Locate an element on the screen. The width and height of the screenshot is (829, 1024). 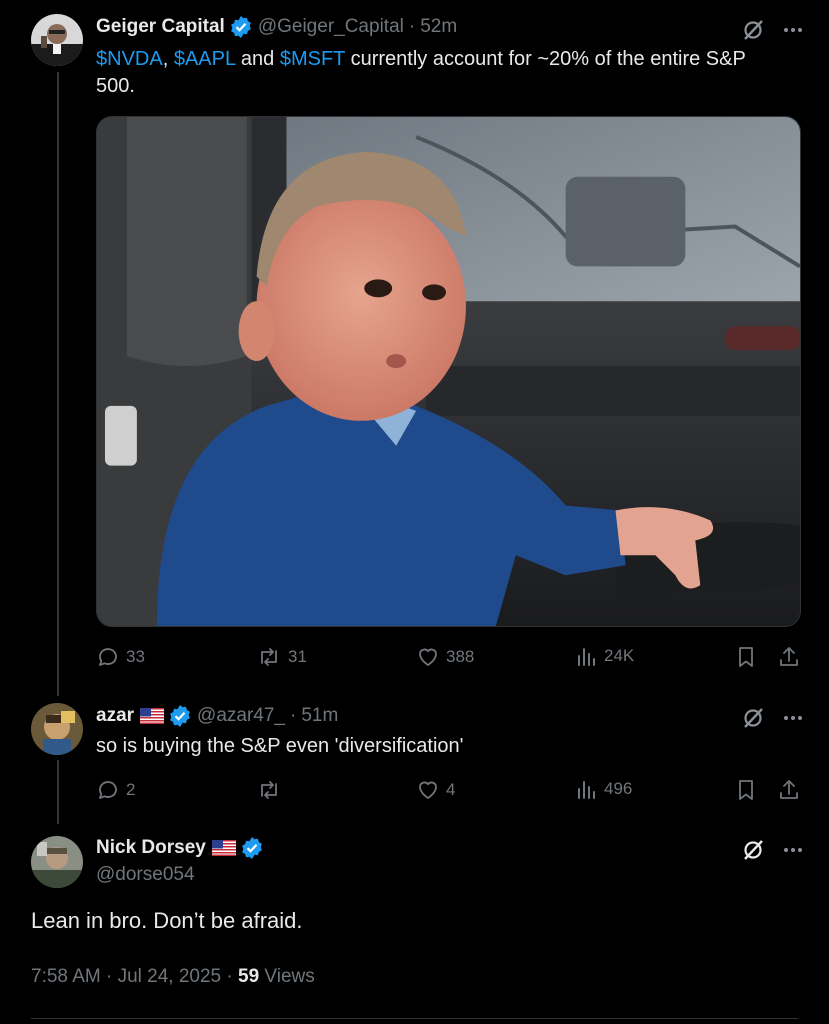
tweet-header: Geiger Capital @Geiger_Capital · 52m is located at coordinates (276, 27).